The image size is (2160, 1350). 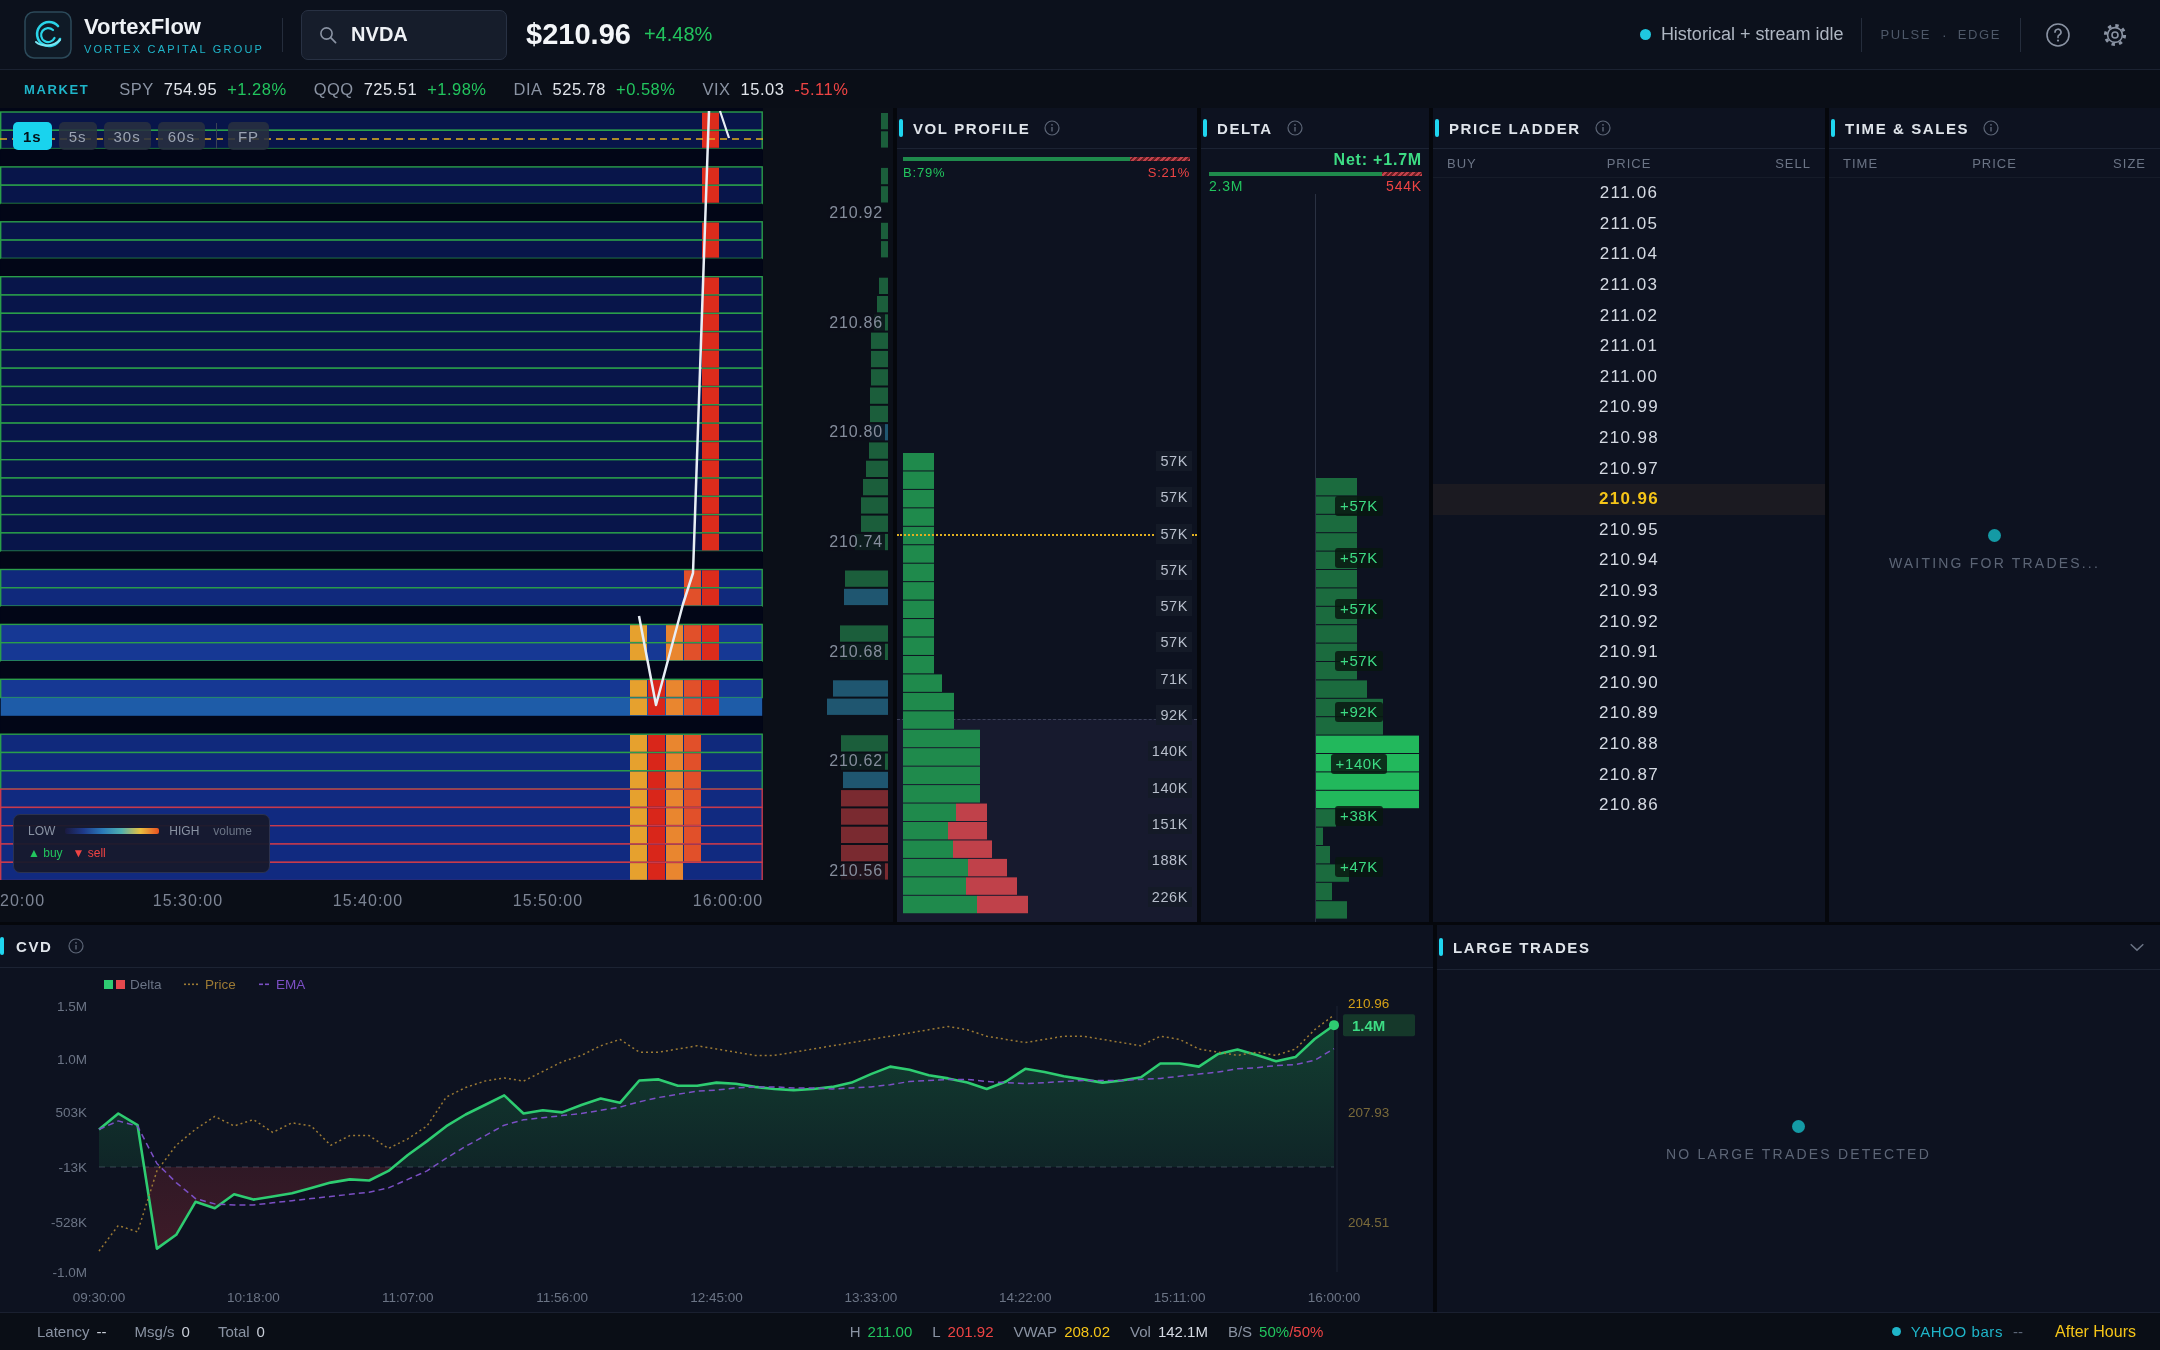 What do you see at coordinates (1798, 1154) in the screenshot?
I see `empty-state-message: NO LARGE TRADES DETECTED` at bounding box center [1798, 1154].